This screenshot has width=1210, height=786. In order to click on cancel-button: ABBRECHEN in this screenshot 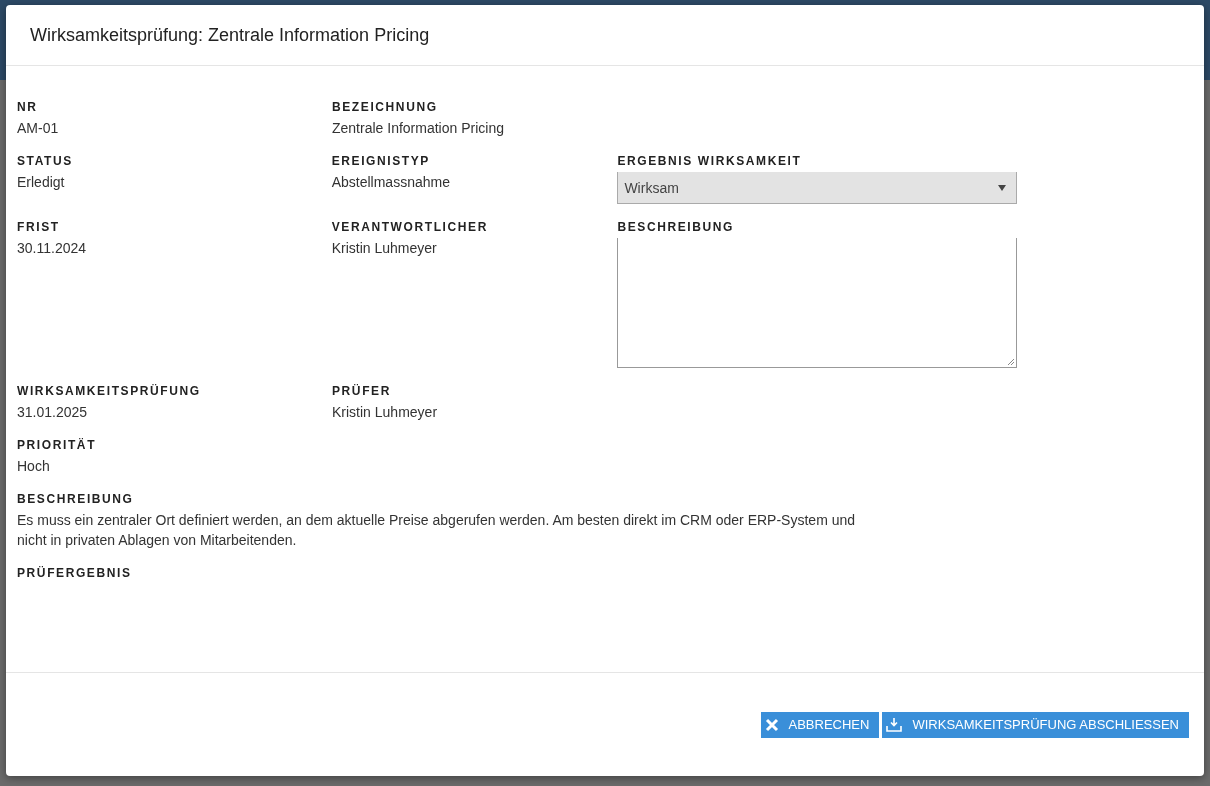, I will do `click(820, 724)`.